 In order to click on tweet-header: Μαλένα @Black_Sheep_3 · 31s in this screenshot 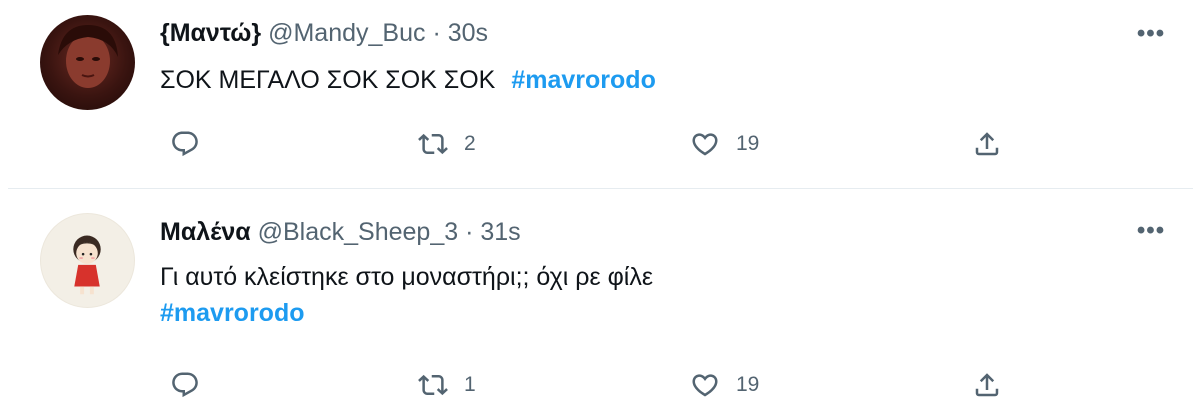, I will do `click(340, 232)`.